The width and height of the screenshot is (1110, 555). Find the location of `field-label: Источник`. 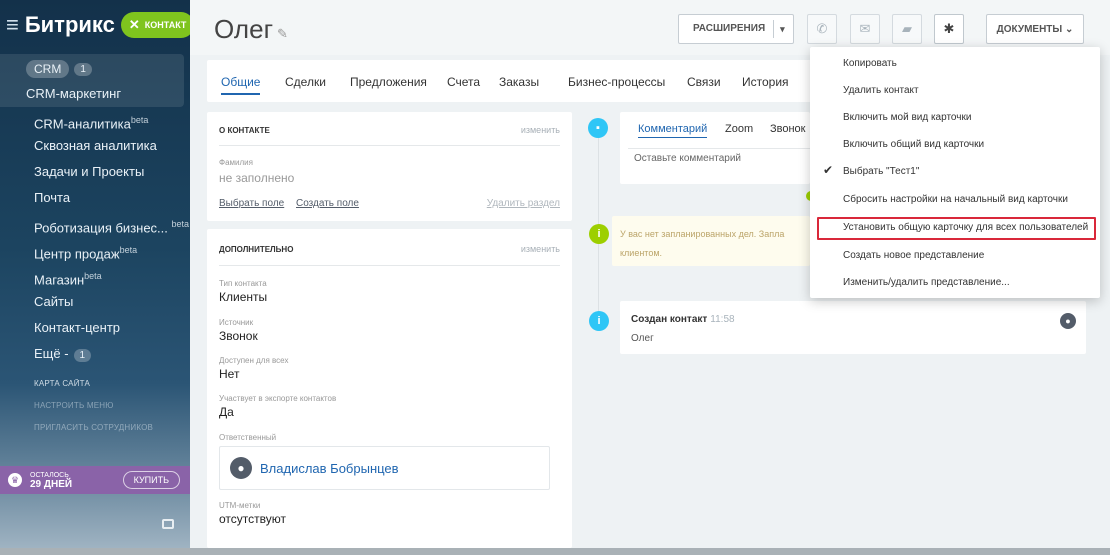

field-label: Источник is located at coordinates (236, 322).